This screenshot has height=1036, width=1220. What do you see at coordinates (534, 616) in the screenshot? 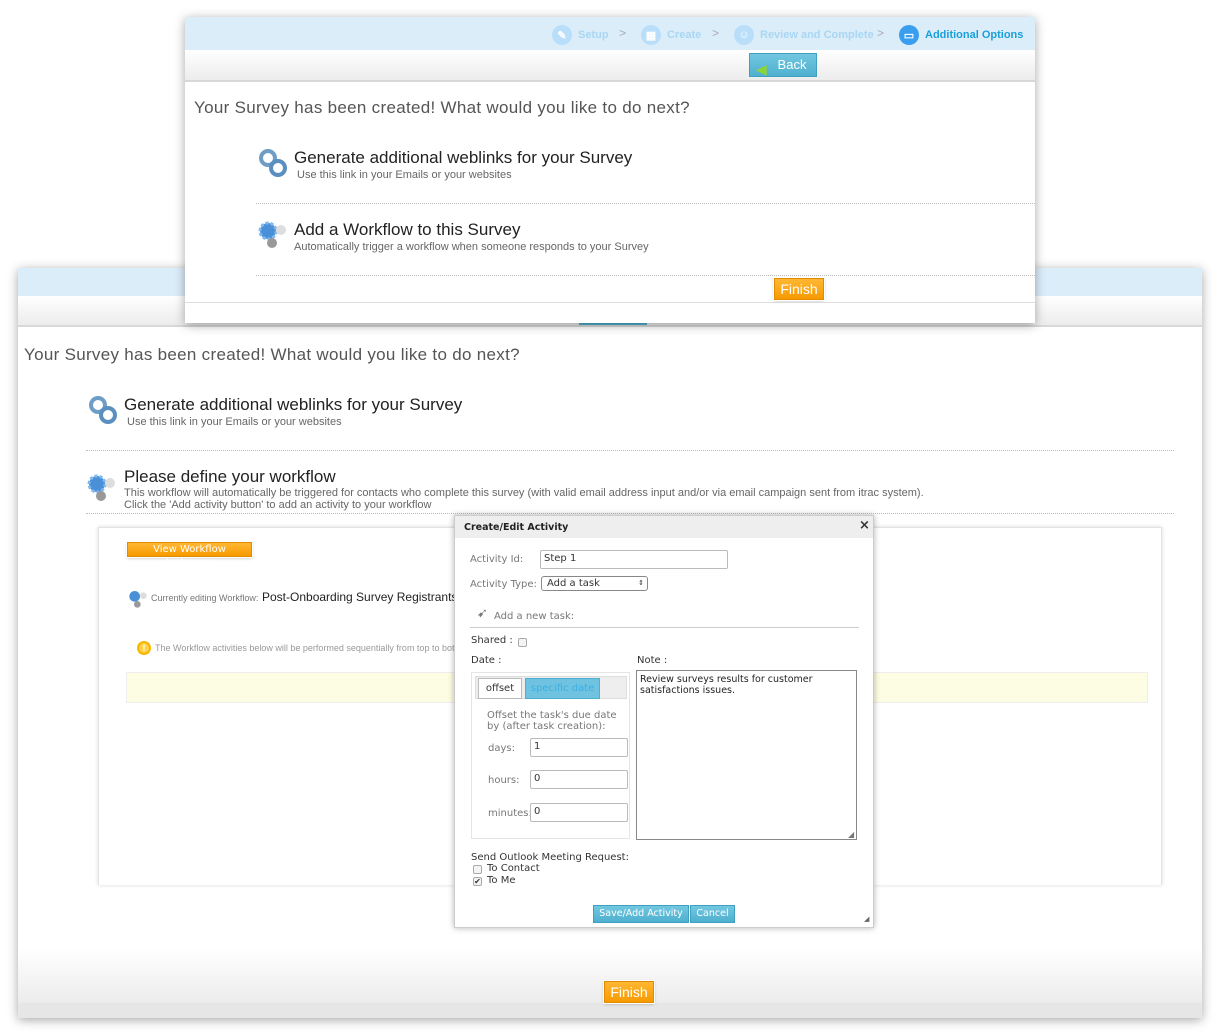
I see `section-label: Add a new task:` at bounding box center [534, 616].